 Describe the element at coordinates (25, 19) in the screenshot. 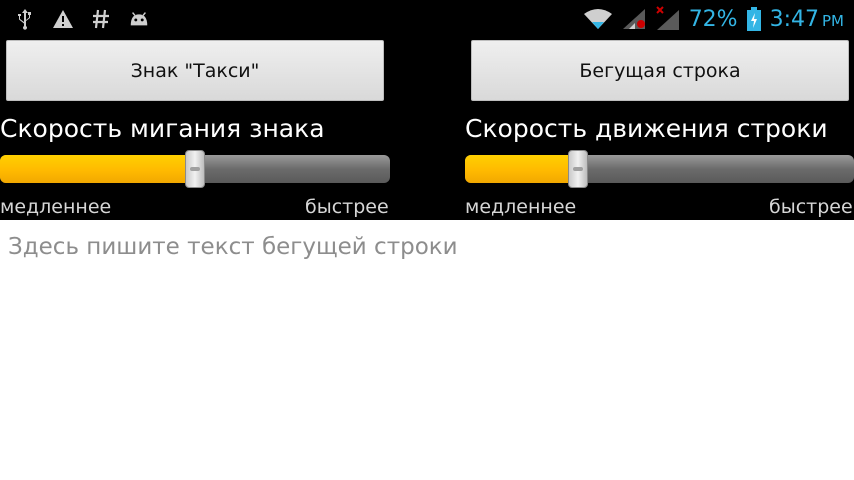

I see `usb-icon` at that location.